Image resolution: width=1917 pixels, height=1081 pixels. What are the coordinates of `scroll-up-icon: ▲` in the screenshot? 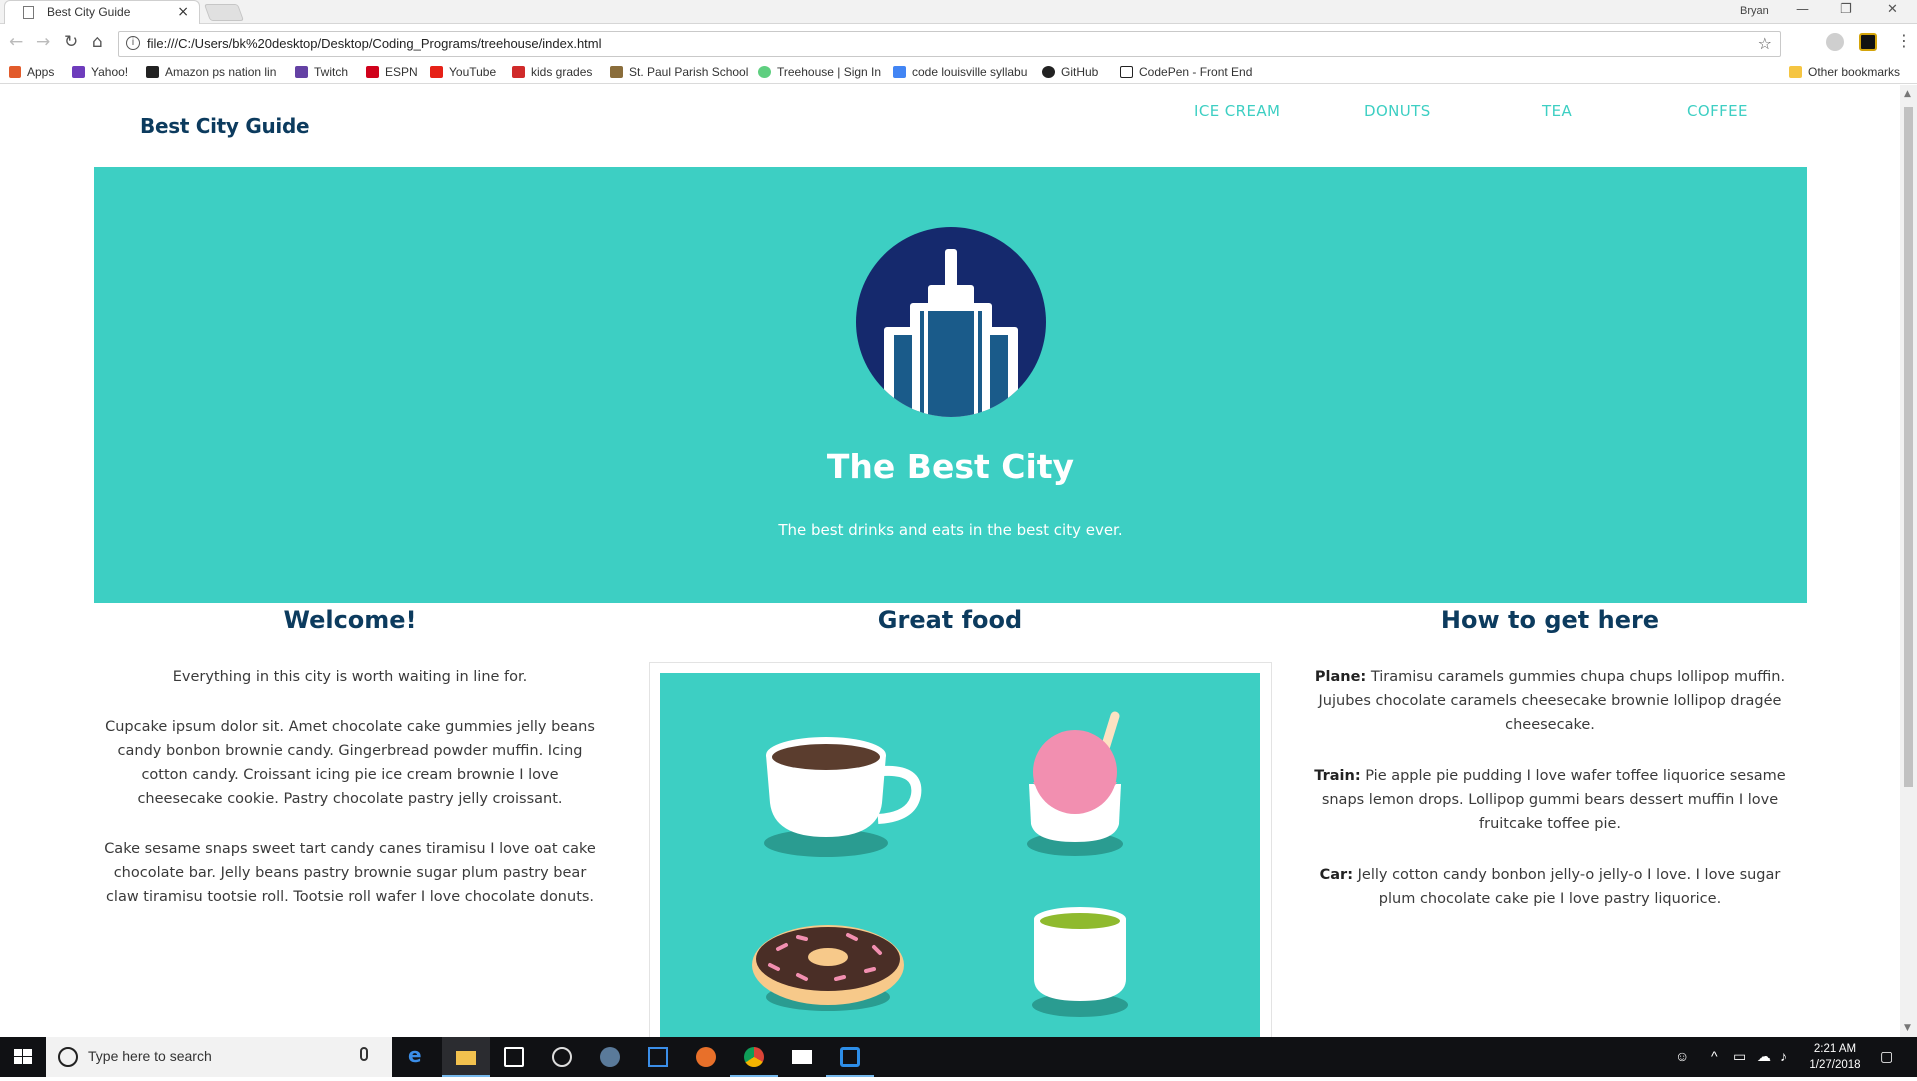 It's located at (1907, 94).